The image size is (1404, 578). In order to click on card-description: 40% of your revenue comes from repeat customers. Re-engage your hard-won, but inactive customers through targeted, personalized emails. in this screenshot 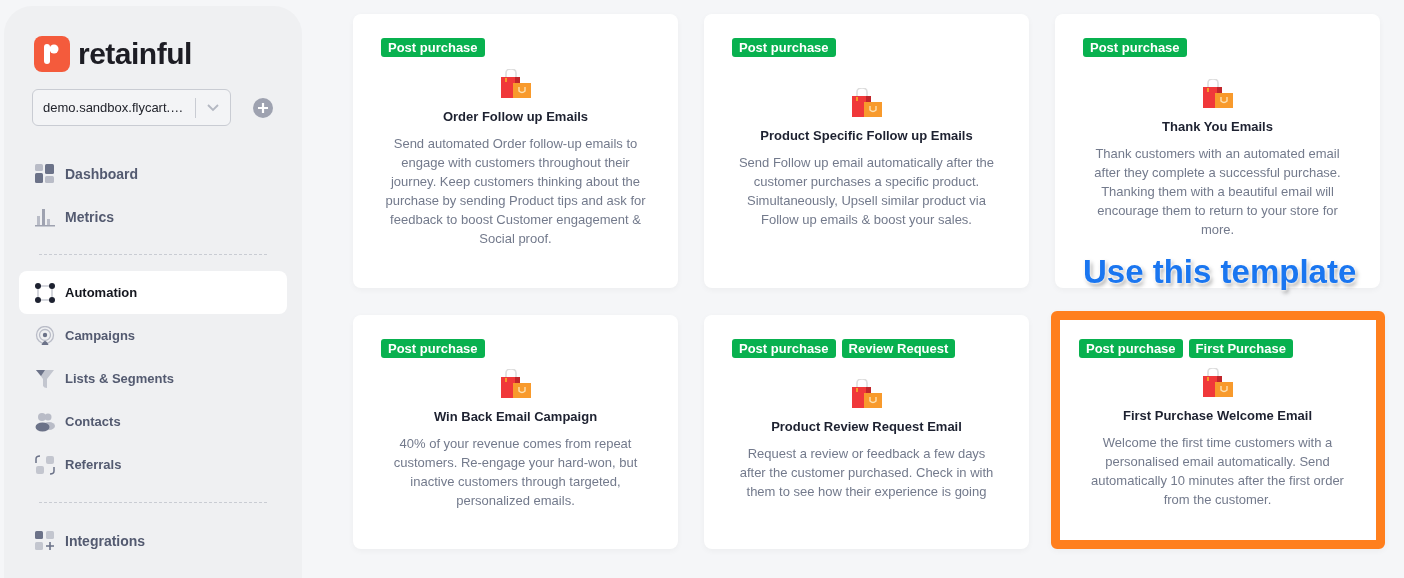, I will do `click(515, 472)`.